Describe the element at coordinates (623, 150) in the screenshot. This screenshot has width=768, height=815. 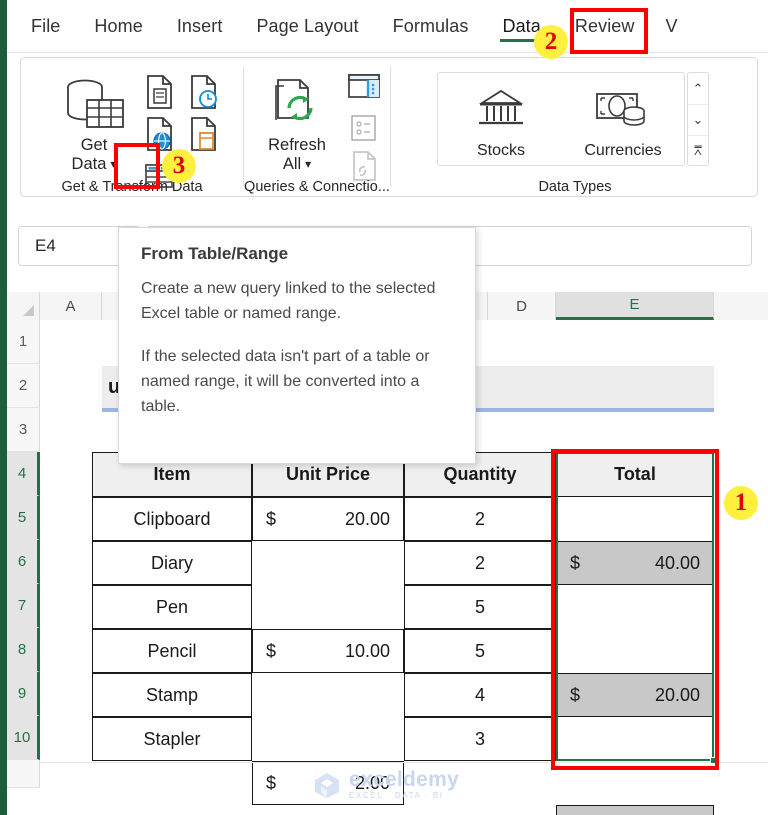
I see `currencies-label: Currencies` at that location.